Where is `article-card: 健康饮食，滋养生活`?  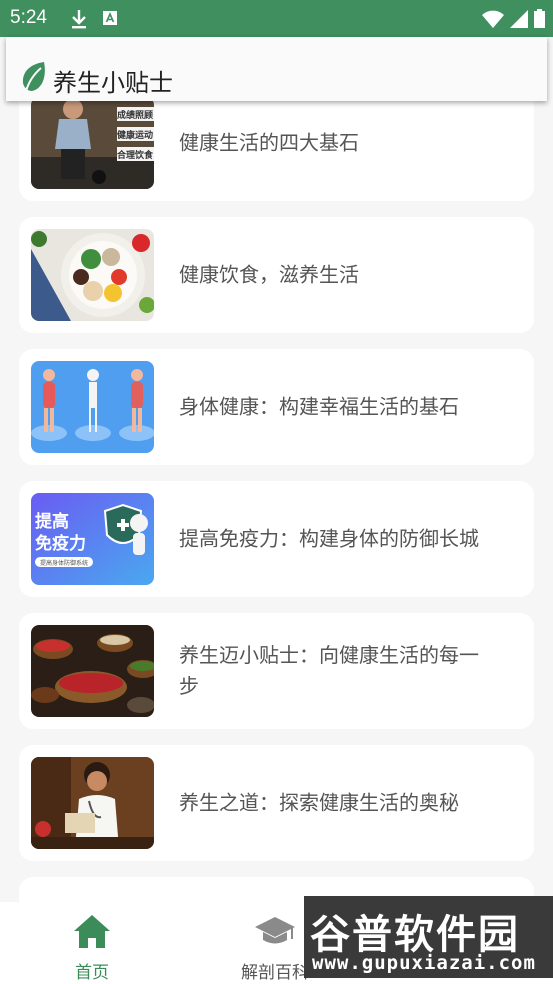 article-card: 健康饮食，滋养生活 is located at coordinates (276, 275).